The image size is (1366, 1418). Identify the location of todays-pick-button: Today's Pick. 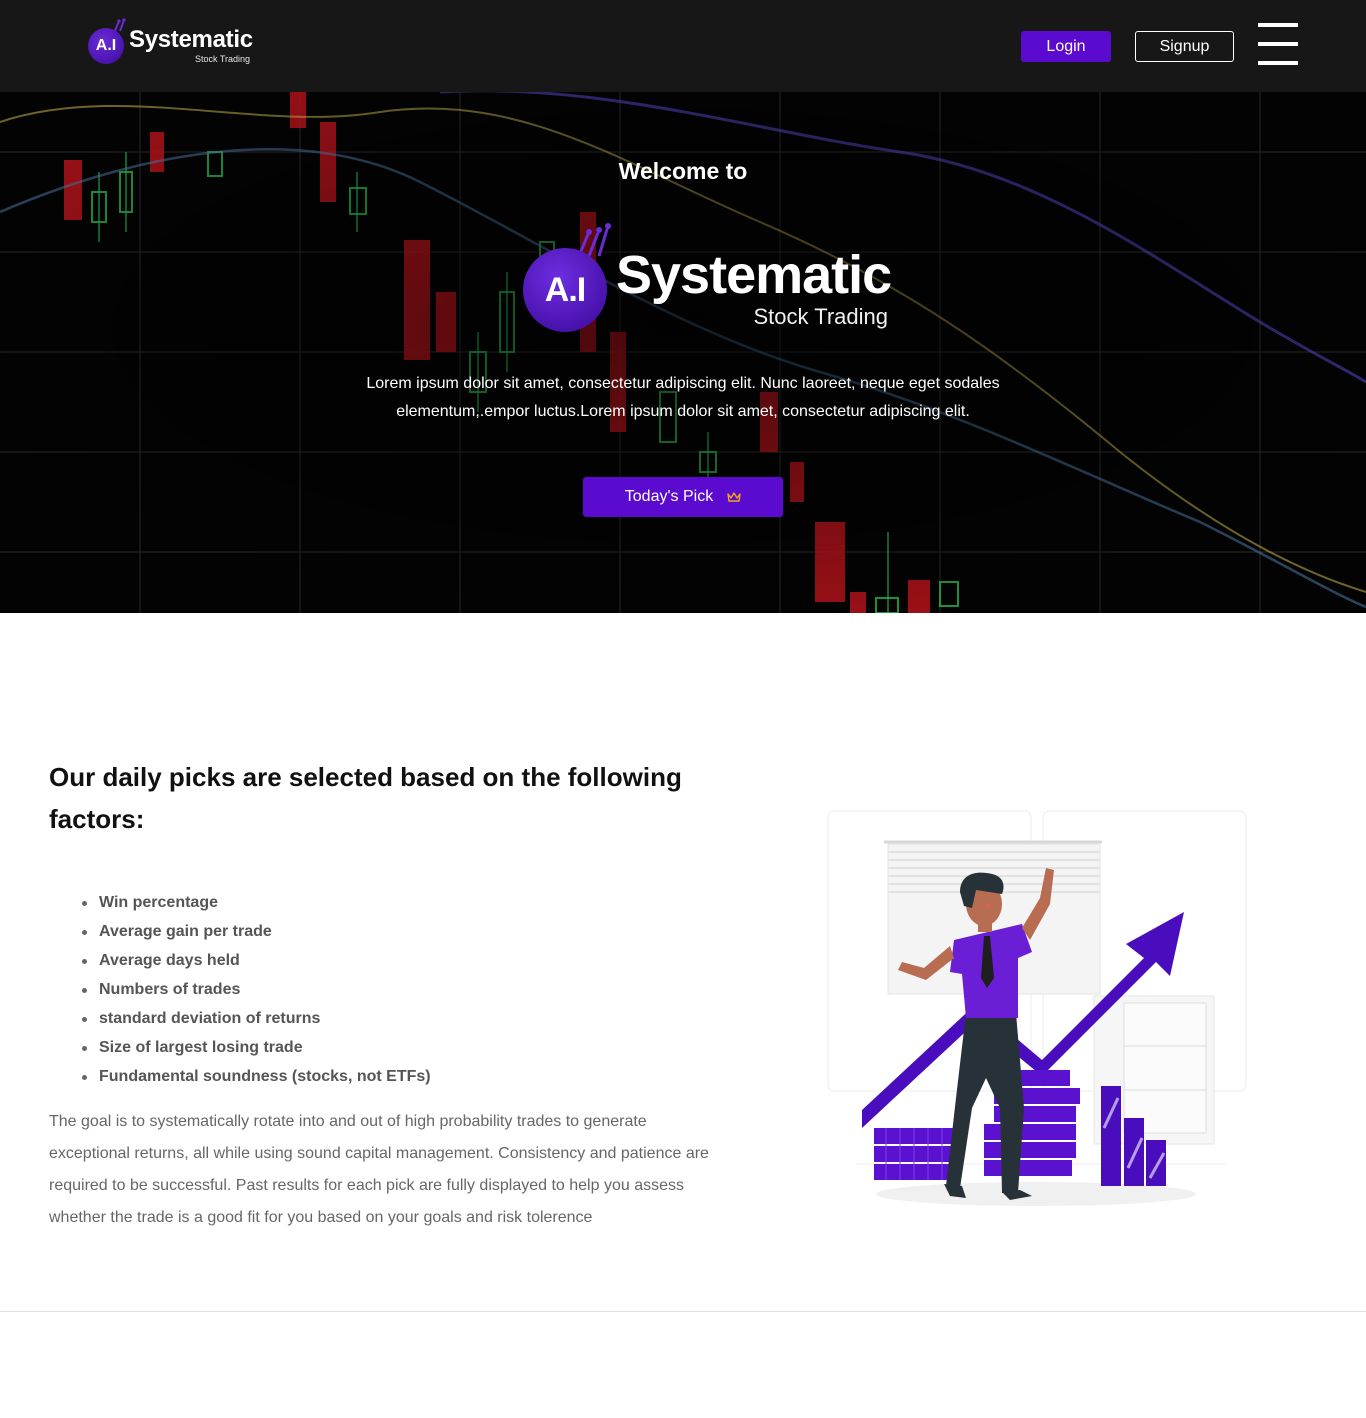
(683, 497).